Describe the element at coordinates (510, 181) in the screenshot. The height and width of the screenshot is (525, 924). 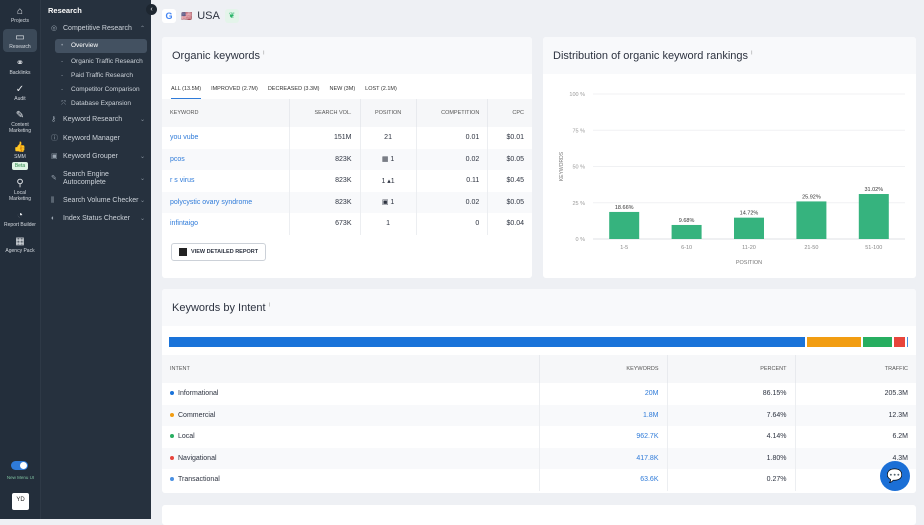
I see `cell: $0.45` at that location.